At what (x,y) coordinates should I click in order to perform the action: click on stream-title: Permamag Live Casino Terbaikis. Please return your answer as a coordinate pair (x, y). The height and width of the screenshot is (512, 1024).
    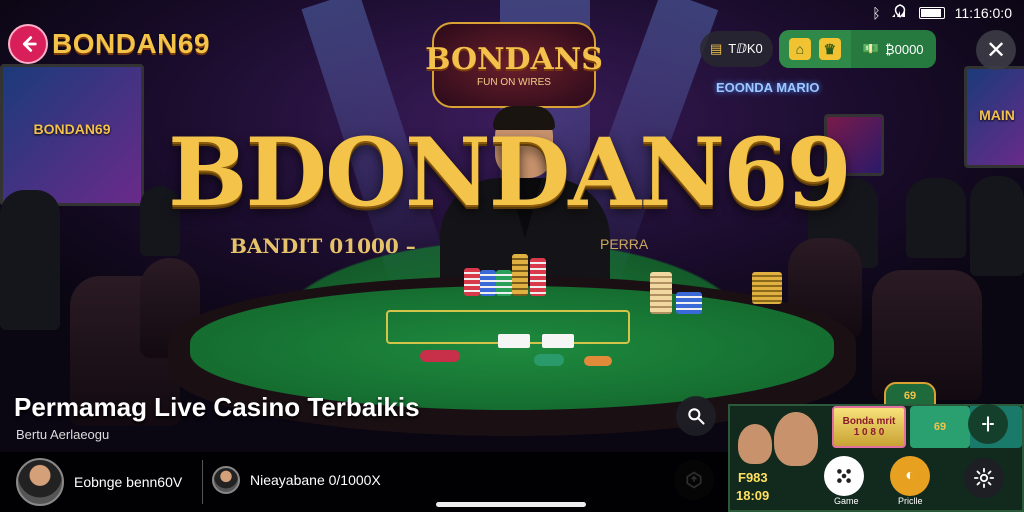
    Looking at the image, I should click on (217, 407).